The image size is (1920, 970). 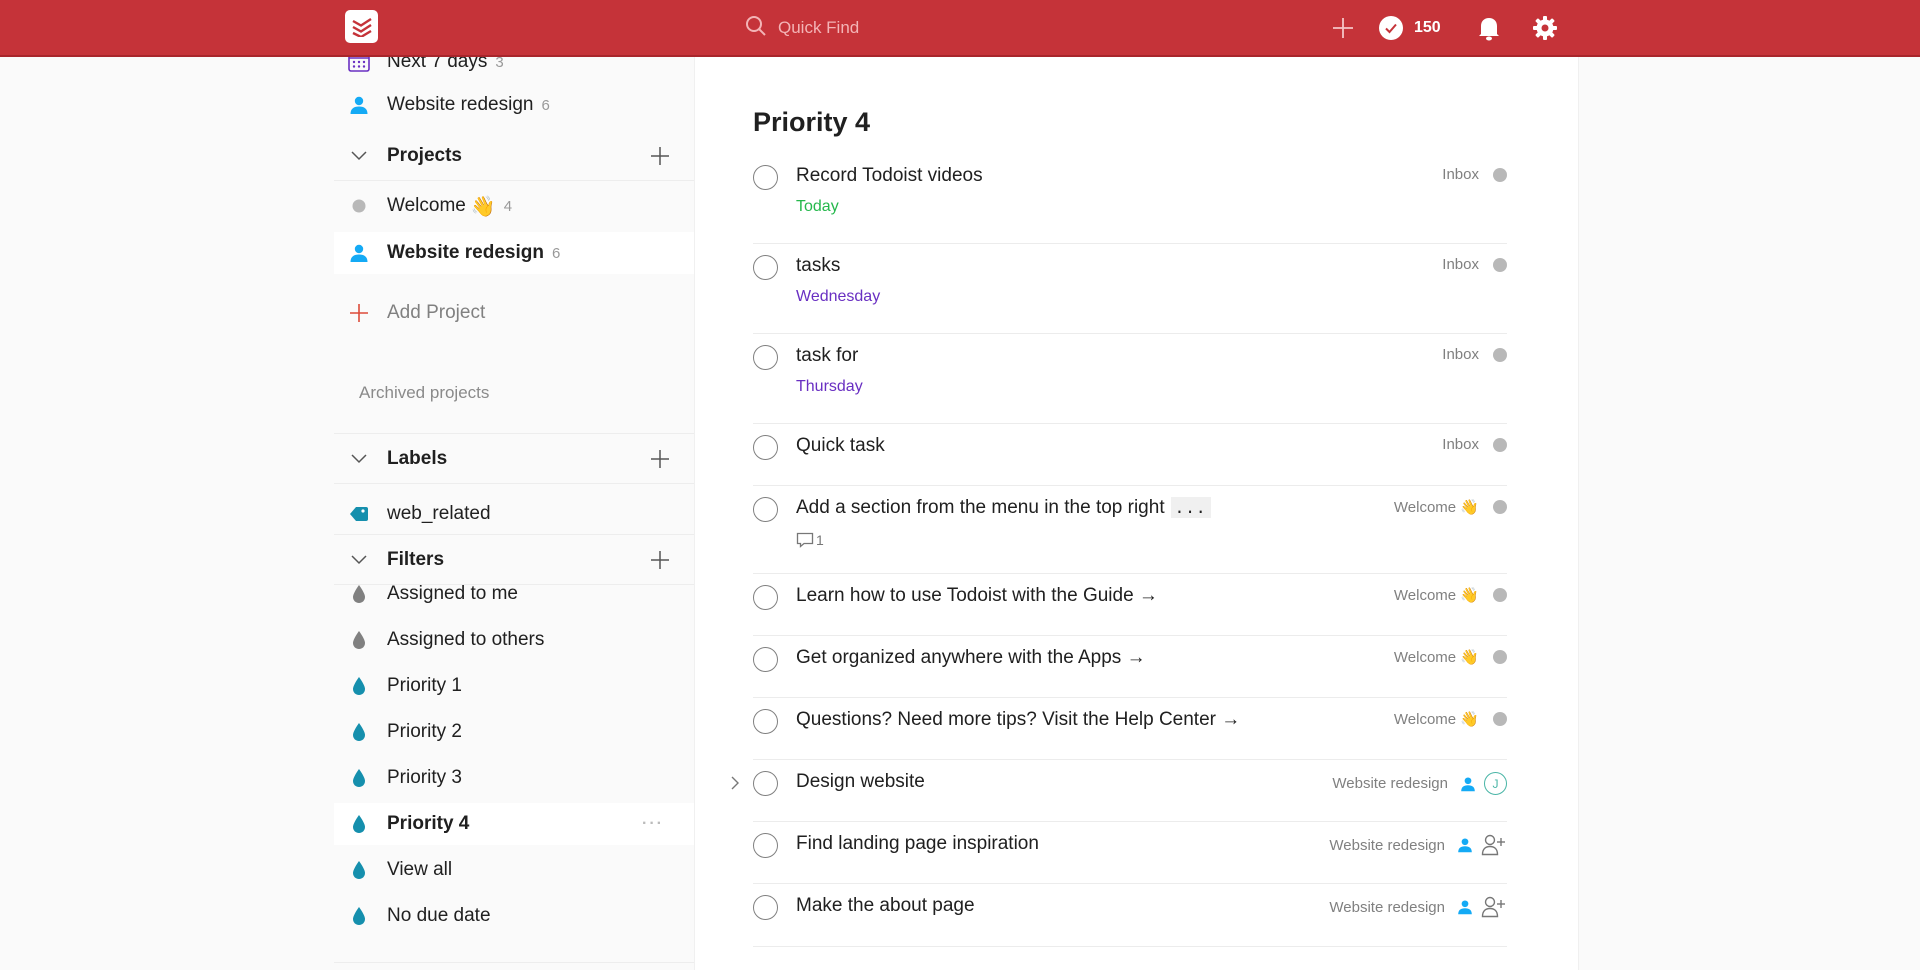 I want to click on archived-projects-link: Archived projects, so click(x=424, y=393).